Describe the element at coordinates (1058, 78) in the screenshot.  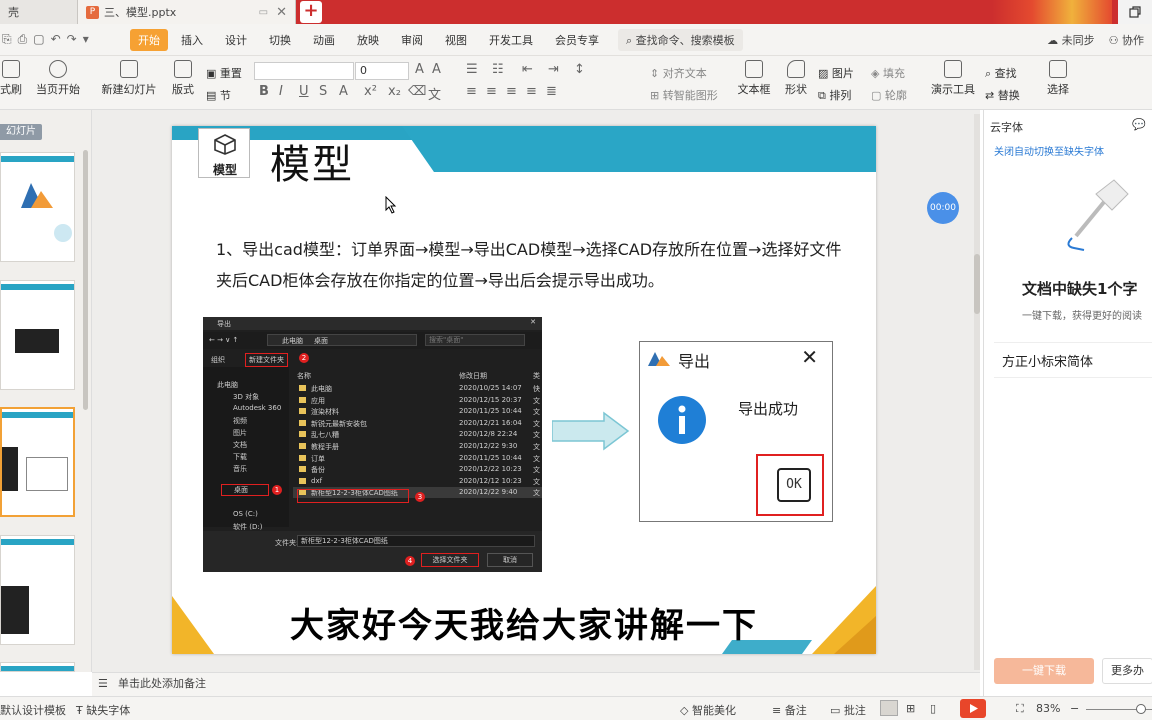
I see `select-button: 选择` at that location.